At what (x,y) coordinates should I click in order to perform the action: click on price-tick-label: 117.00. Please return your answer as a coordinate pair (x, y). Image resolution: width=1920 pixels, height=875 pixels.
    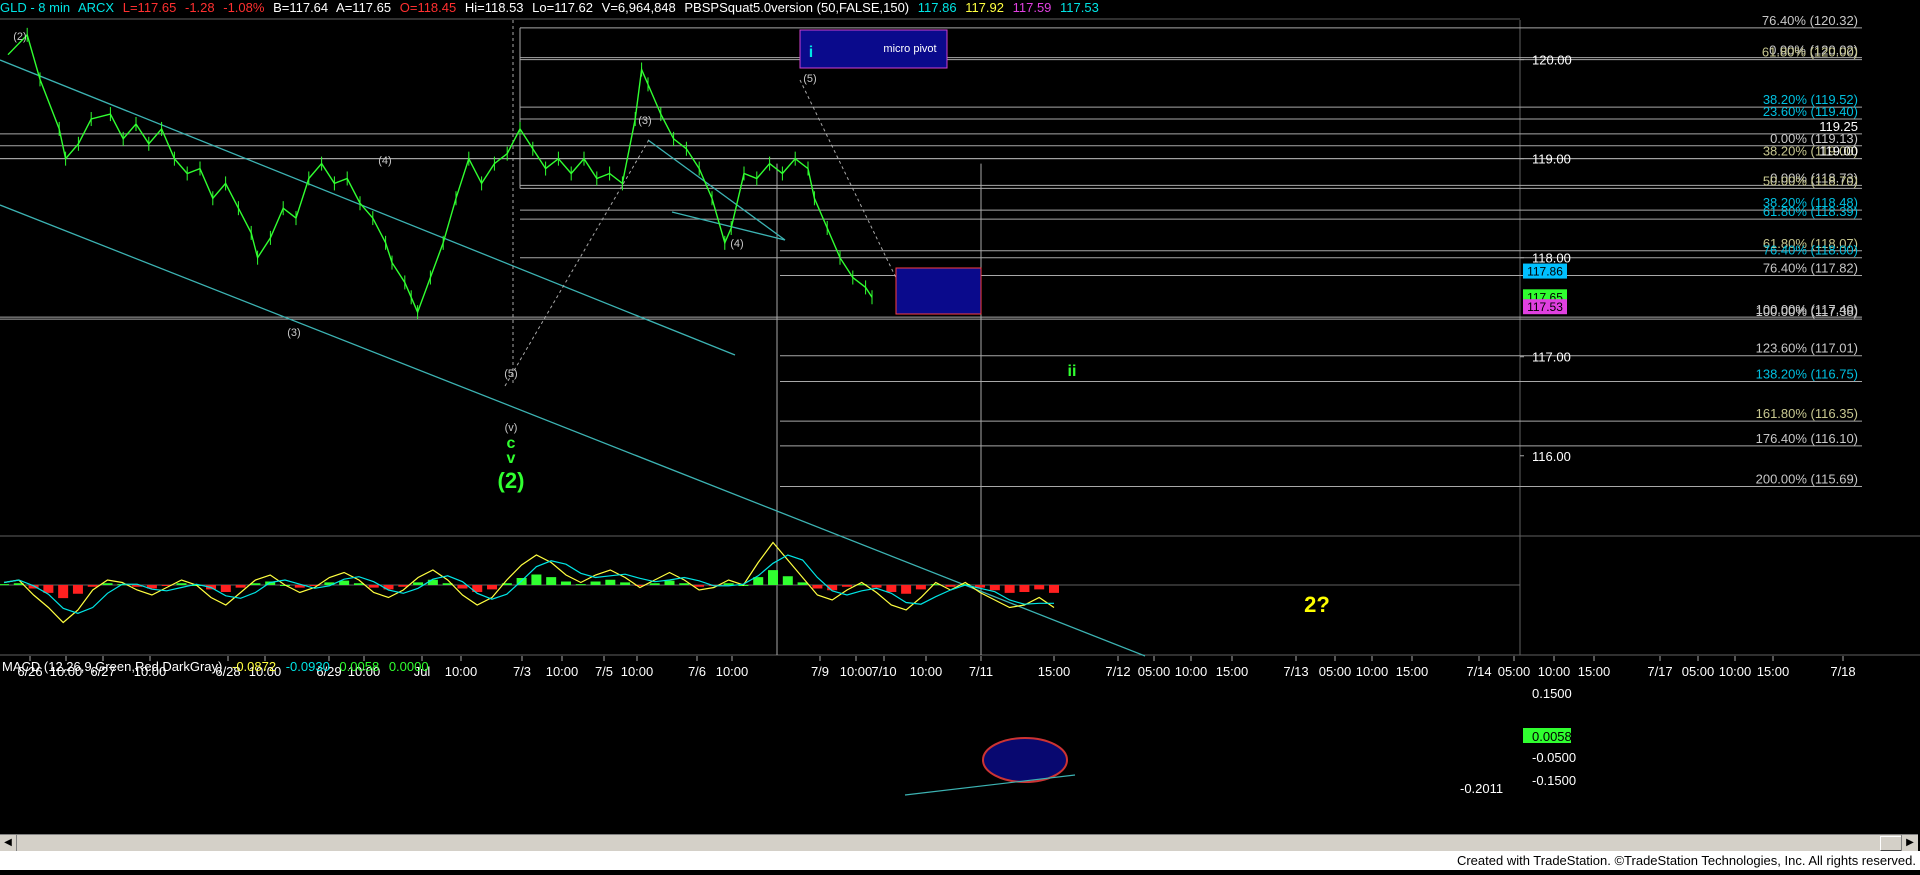
    Looking at the image, I should click on (1551, 357).